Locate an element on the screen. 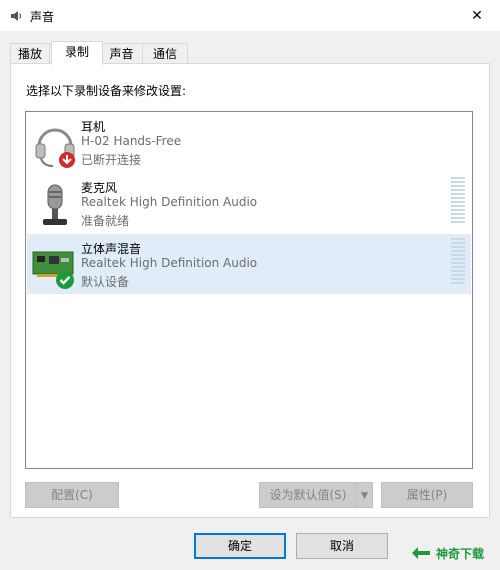 This screenshot has width=500, height=570. list-item-stereo-mix: 立体声混音 Realtek High Definition Audio 默认设备 is located at coordinates (249, 264).